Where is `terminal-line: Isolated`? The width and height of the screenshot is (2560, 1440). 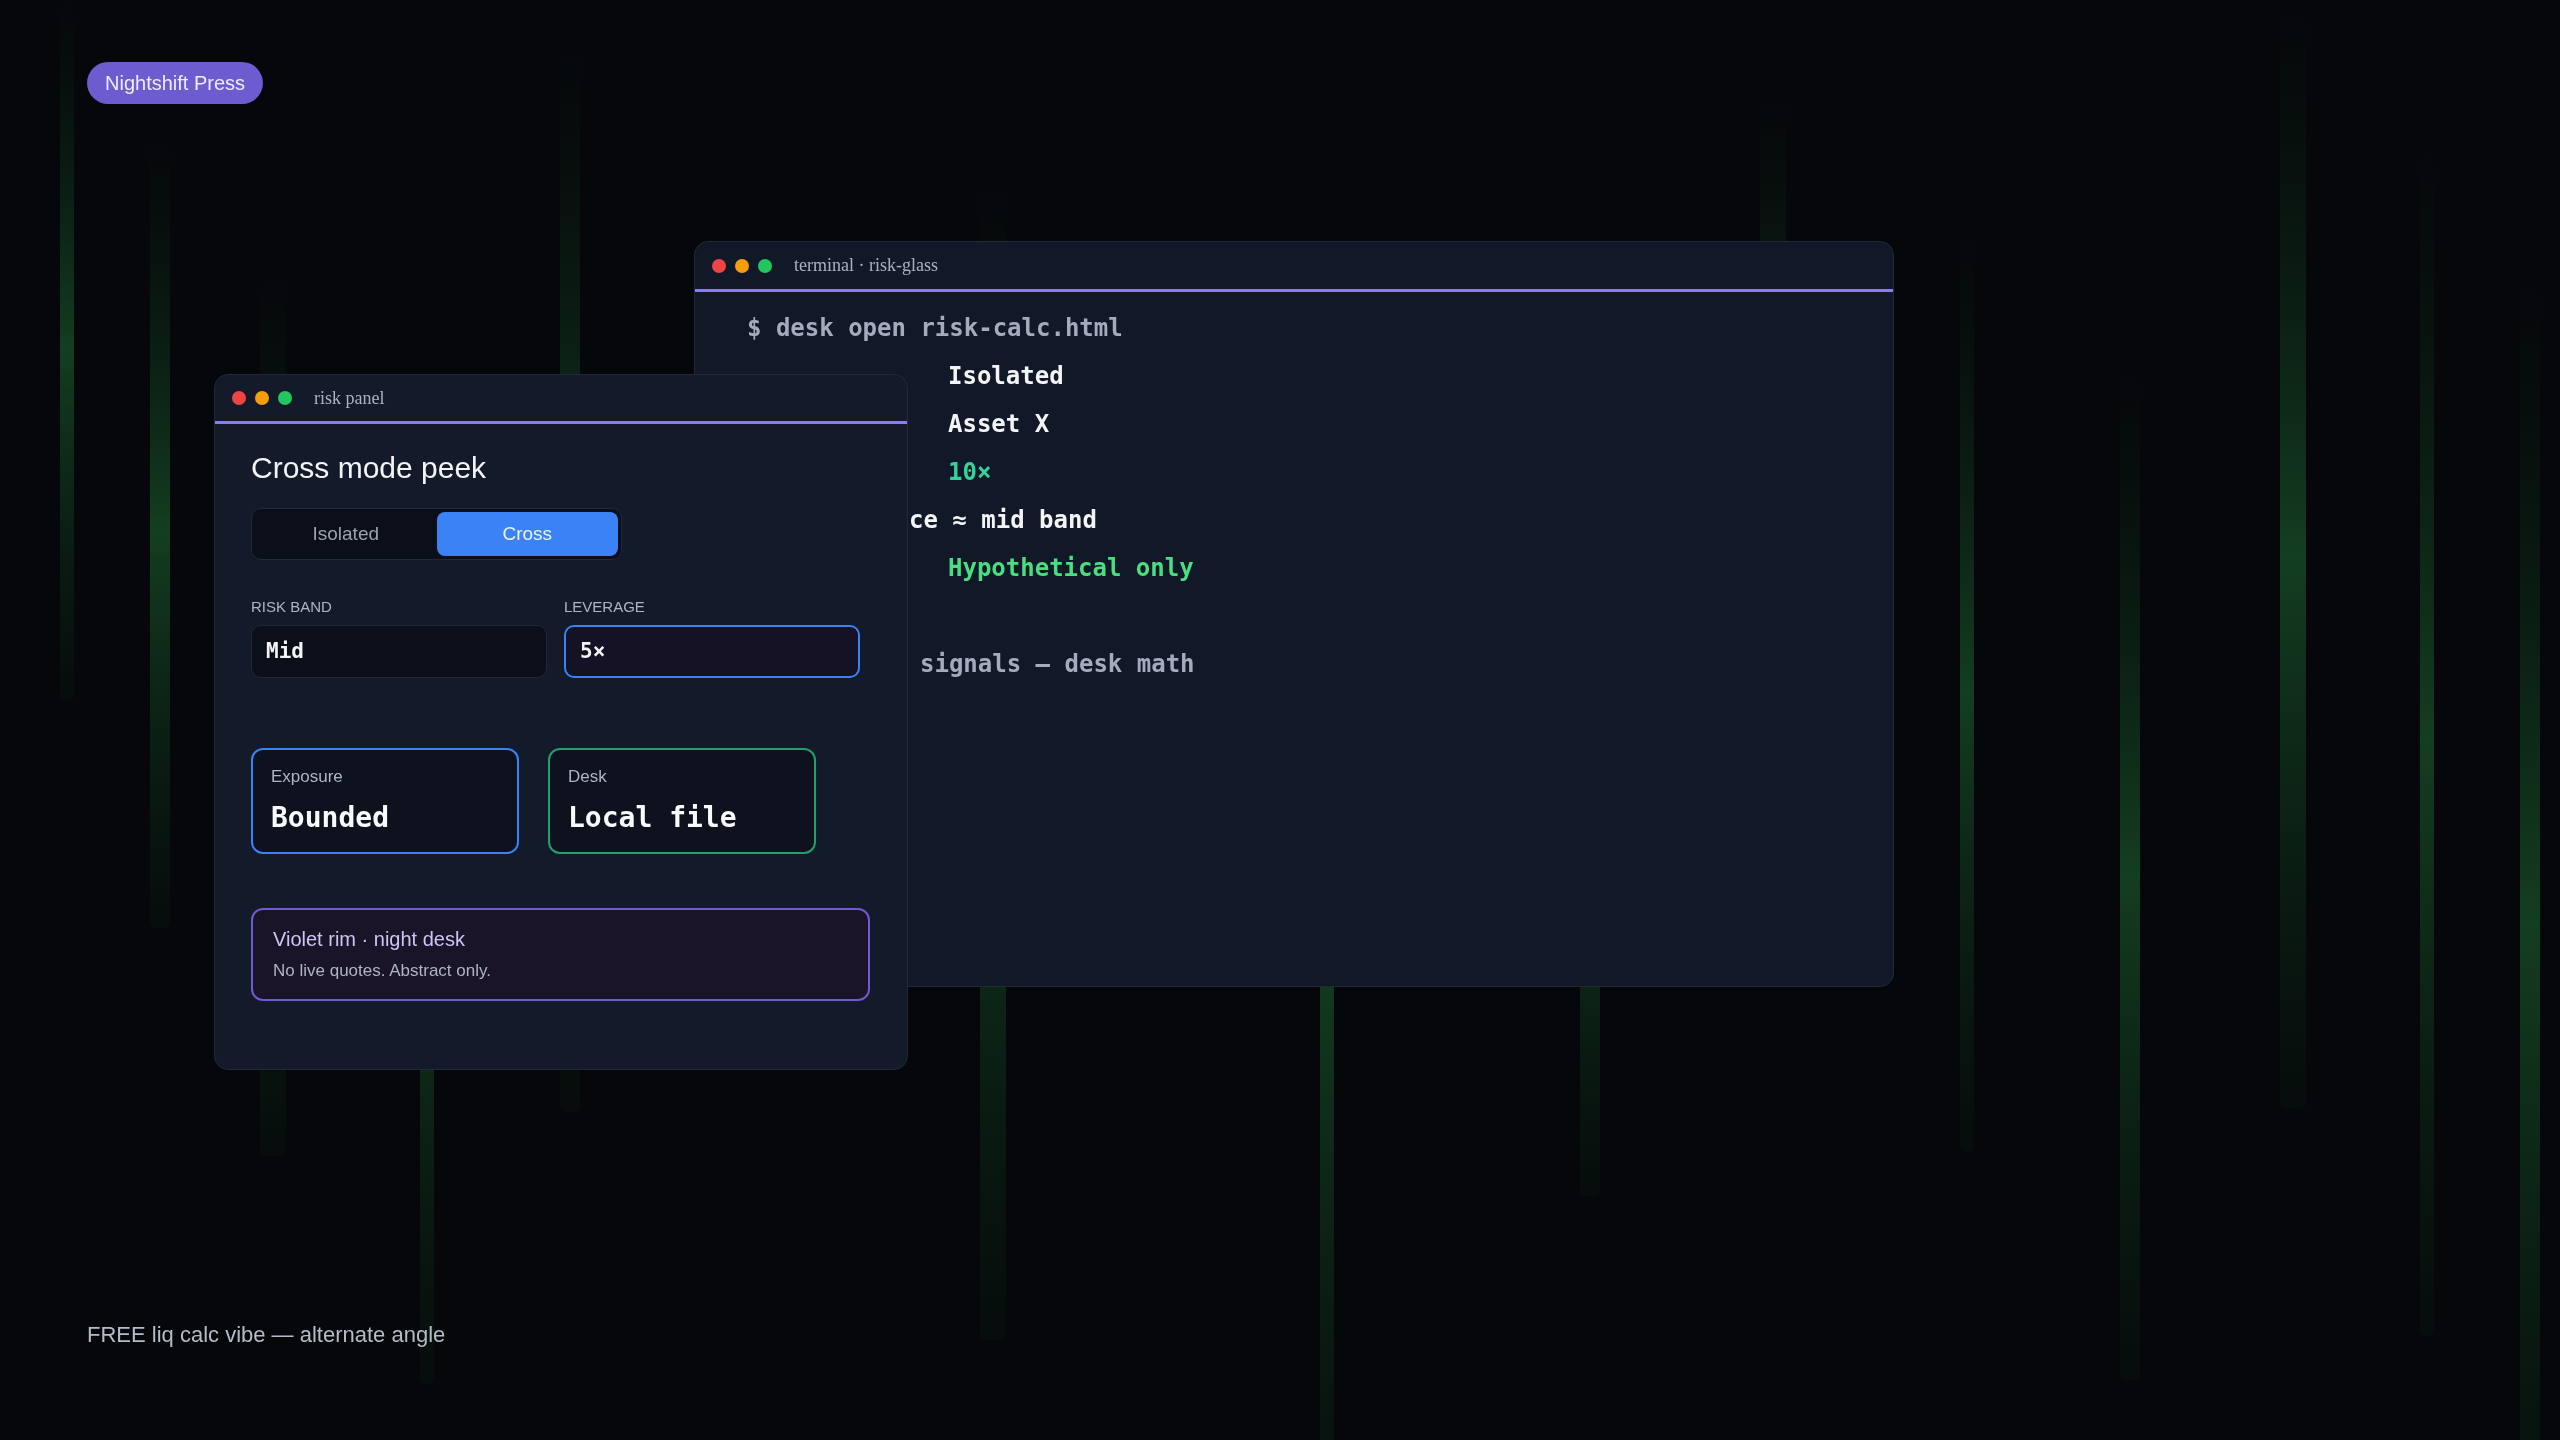 terminal-line: Isolated is located at coordinates (1006, 376).